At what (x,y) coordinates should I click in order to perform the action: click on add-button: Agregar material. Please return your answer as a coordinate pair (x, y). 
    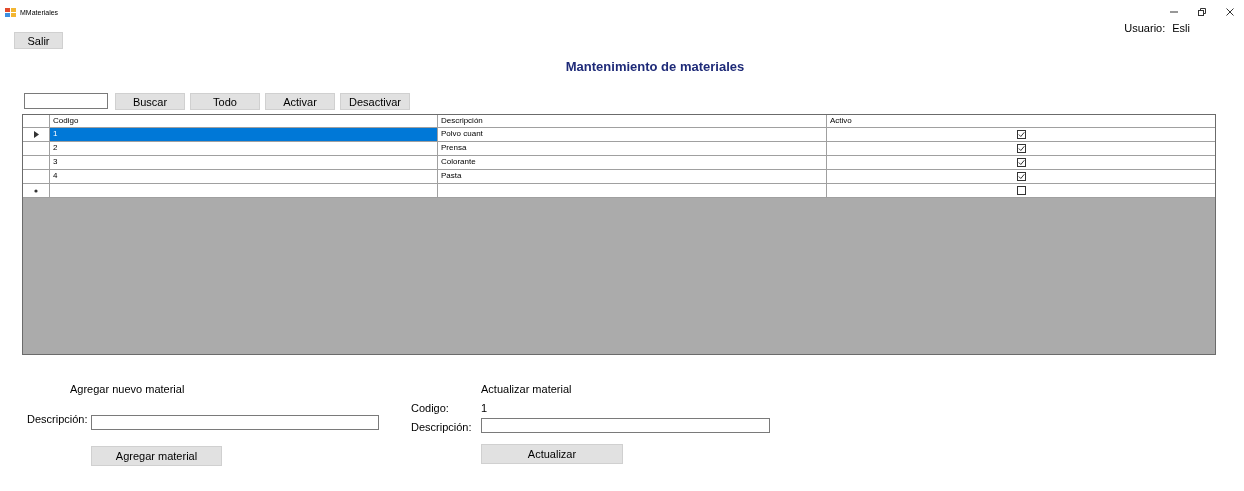
    Looking at the image, I should click on (156, 456).